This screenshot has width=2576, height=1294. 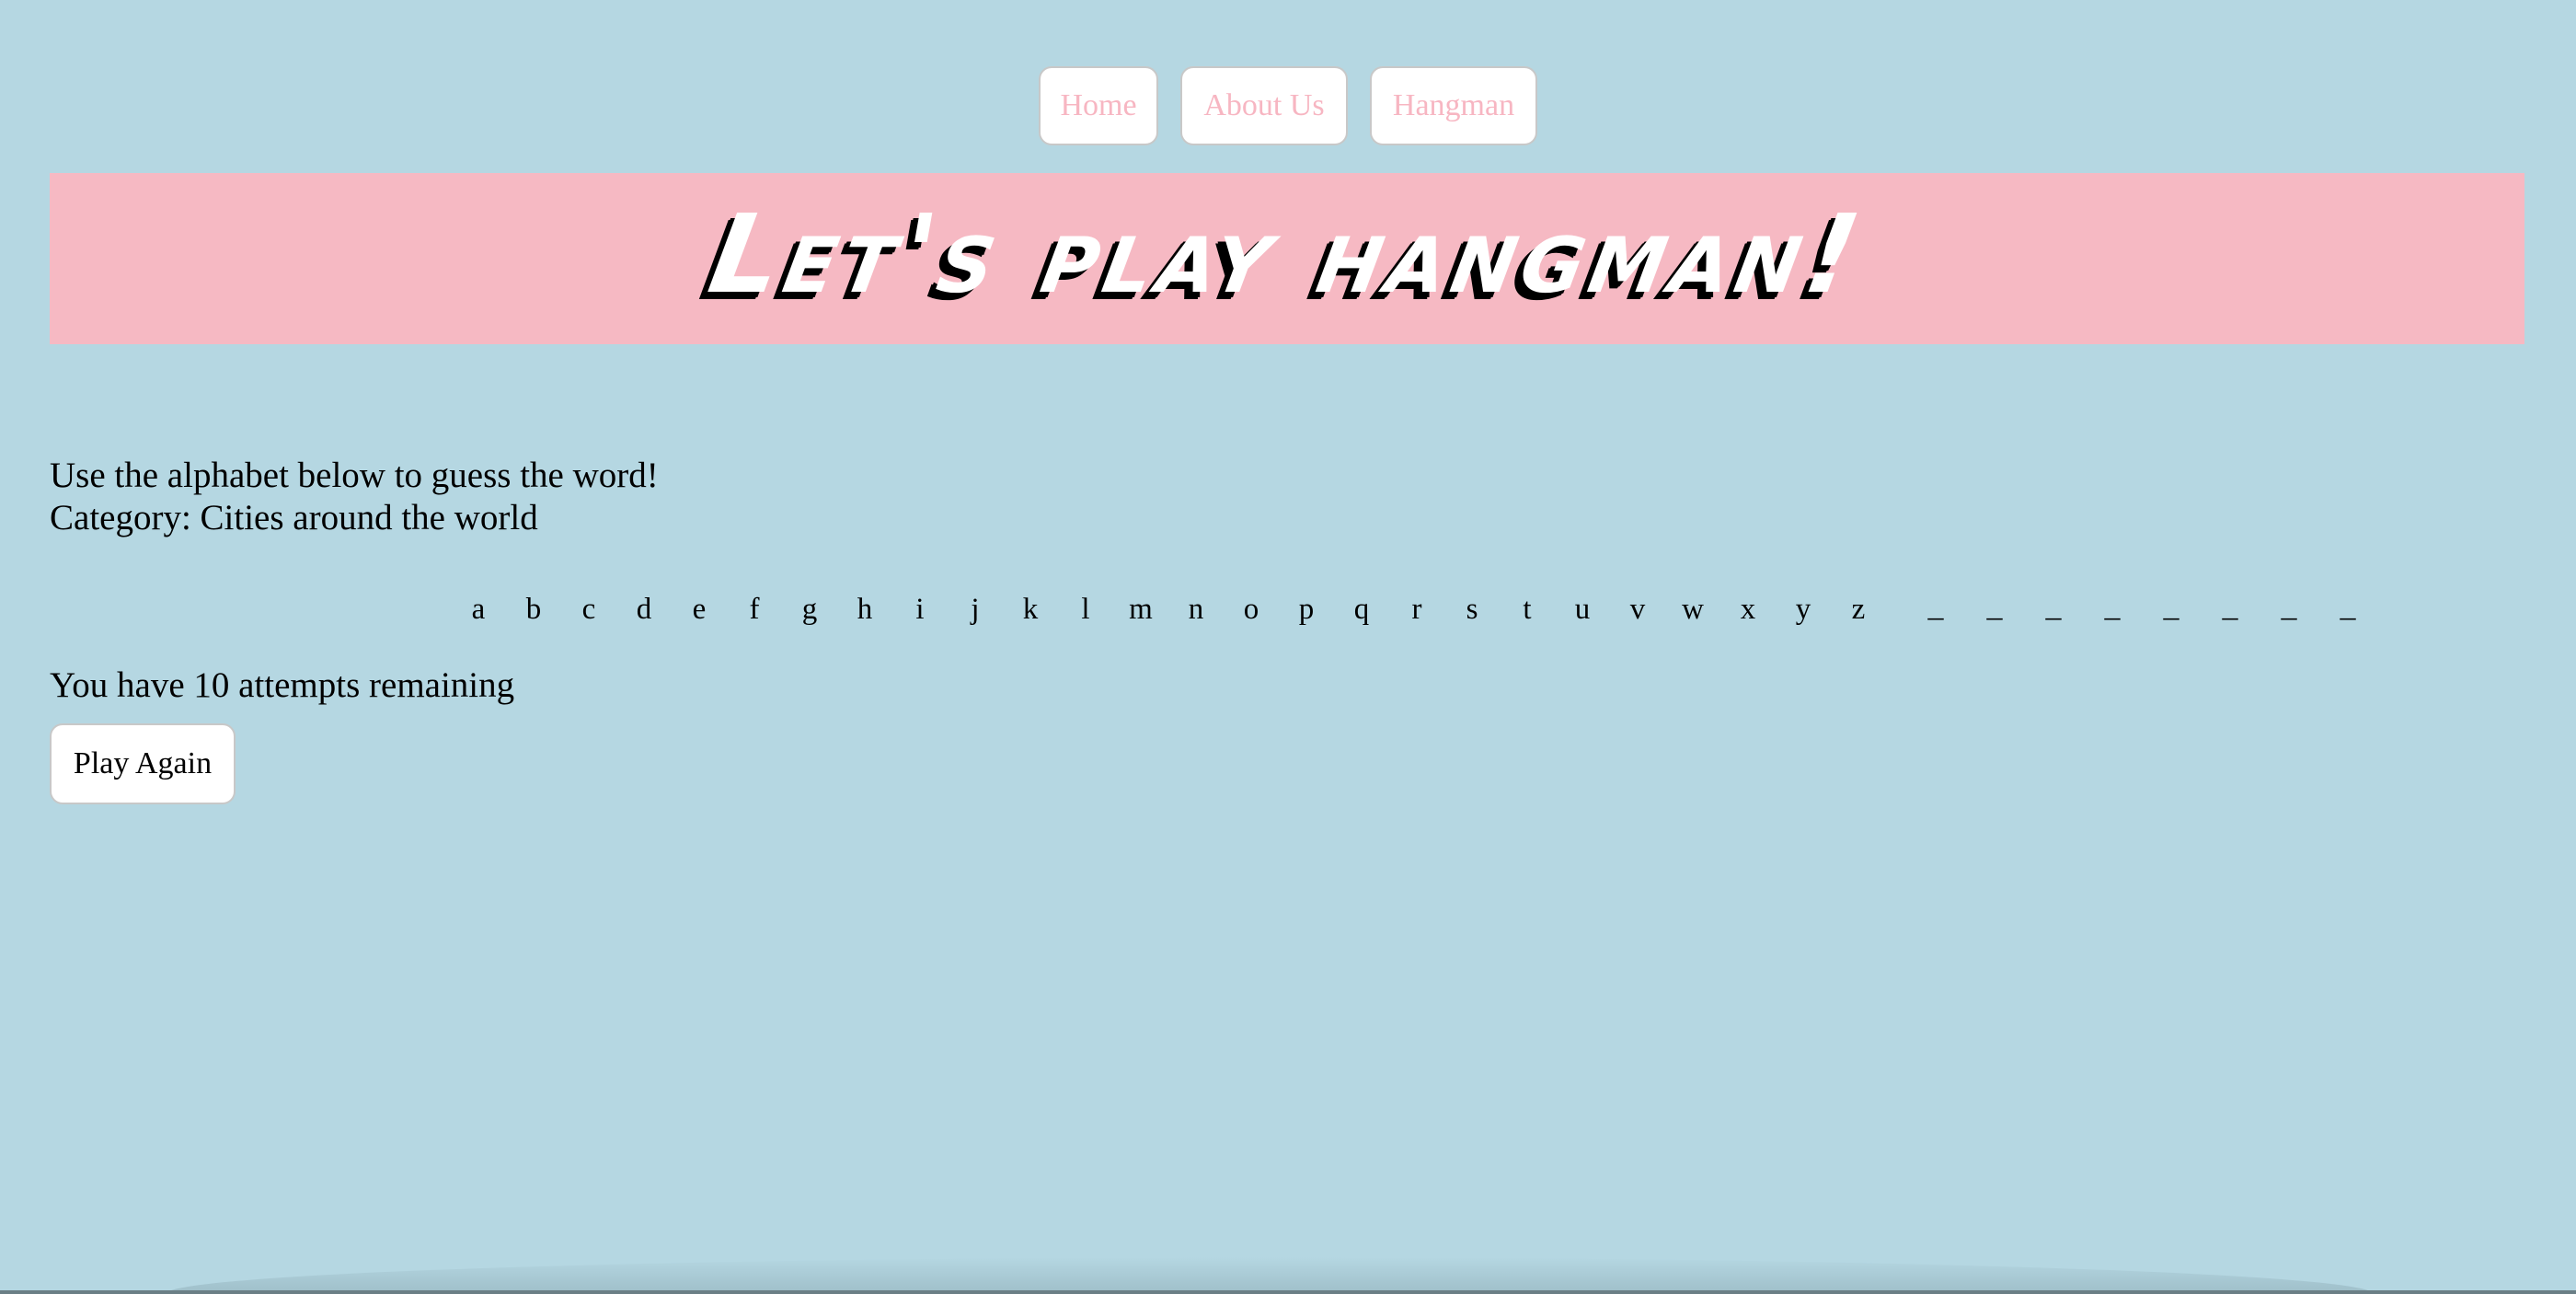 What do you see at coordinates (1306, 610) in the screenshot?
I see `letter-p-button: p` at bounding box center [1306, 610].